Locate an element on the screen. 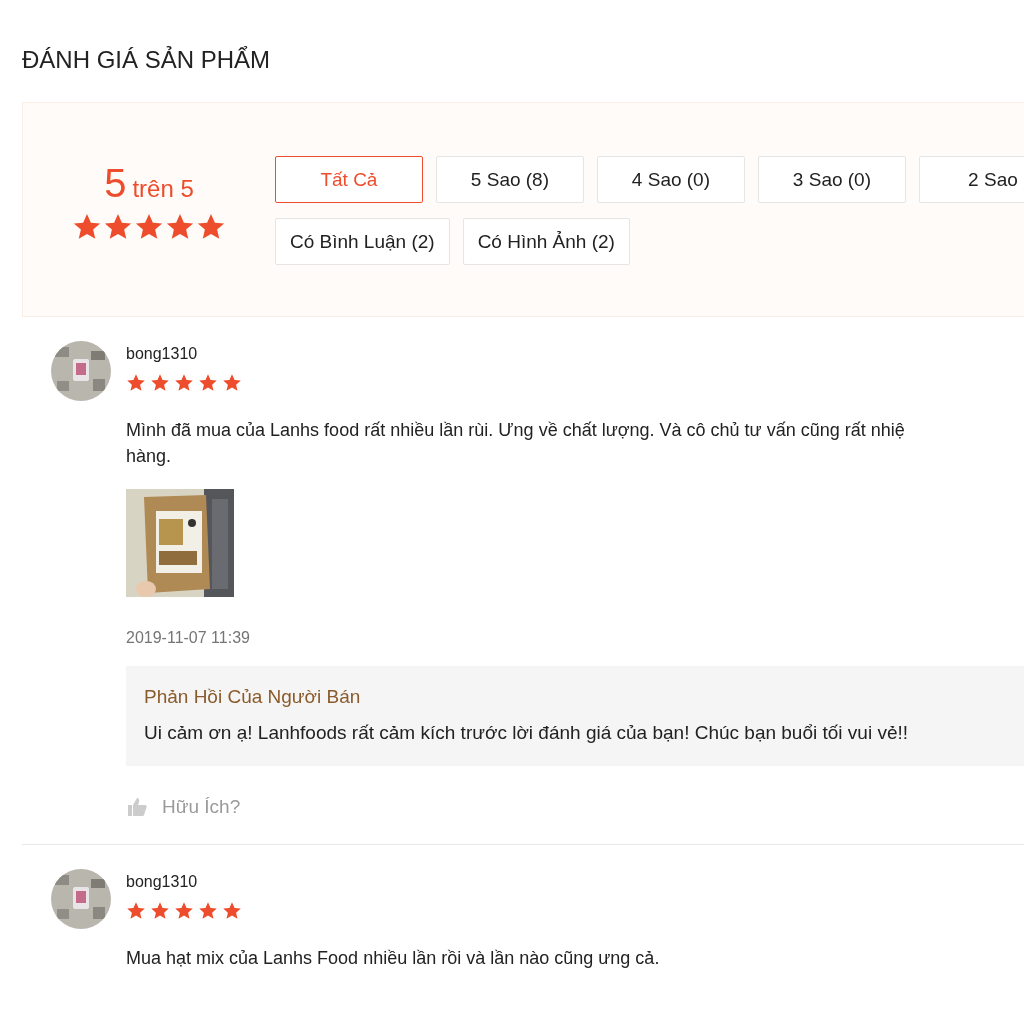 The image size is (1024, 1024). reply-text: Ui cảm ơn ạ! Lanhfoods rất cảm kích trước lời đánh giá của bạn! Chúc bạn buổi tối vui vẻ!! is located at coordinates (527, 733).